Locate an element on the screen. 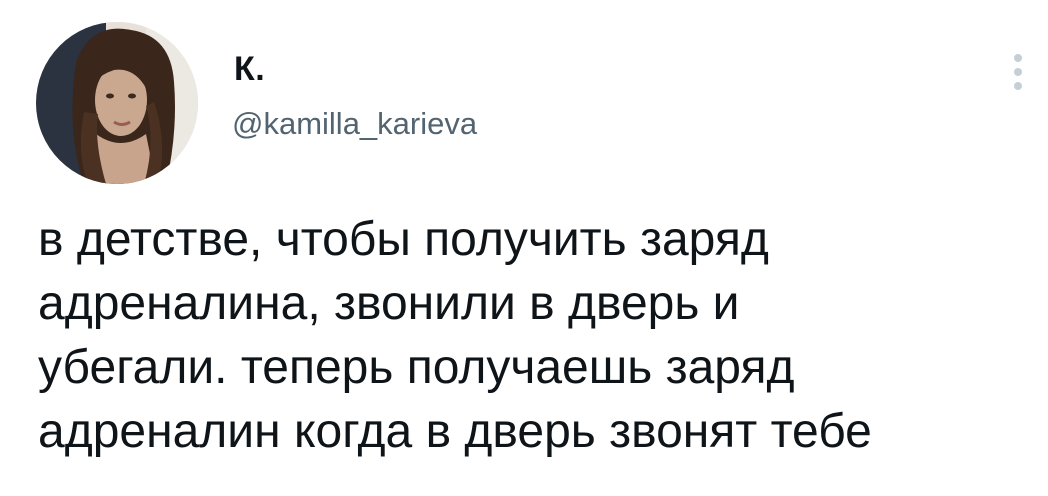 The height and width of the screenshot is (496, 1048). tweet-text-line: в детстве, чтобы получить заряд is located at coordinates (403, 239).